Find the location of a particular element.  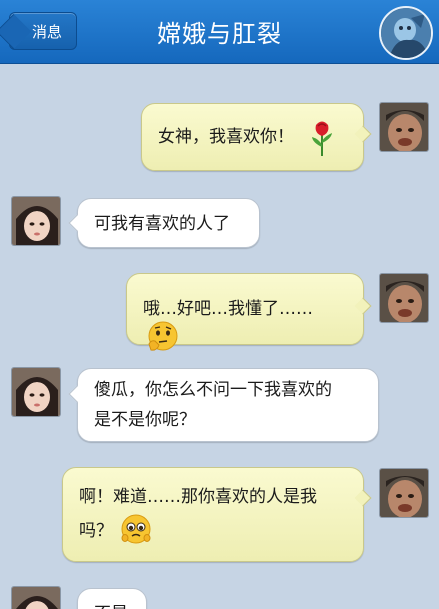

chat-title: 嫦娥与肛裂 is located at coordinates (219, 34).